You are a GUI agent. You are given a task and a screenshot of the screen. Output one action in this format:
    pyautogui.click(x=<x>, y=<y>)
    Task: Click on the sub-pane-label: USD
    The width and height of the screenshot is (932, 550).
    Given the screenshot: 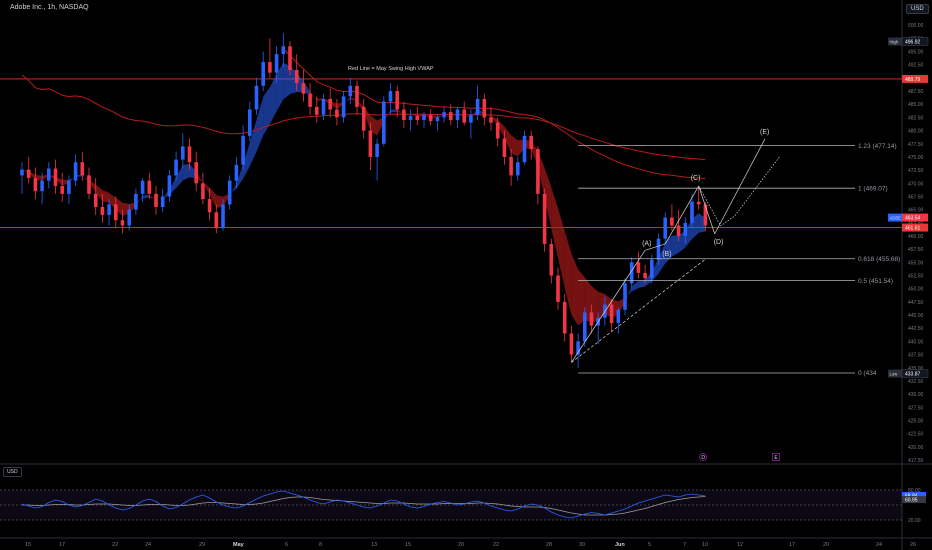 What is the action you would take?
    pyautogui.click(x=12, y=472)
    